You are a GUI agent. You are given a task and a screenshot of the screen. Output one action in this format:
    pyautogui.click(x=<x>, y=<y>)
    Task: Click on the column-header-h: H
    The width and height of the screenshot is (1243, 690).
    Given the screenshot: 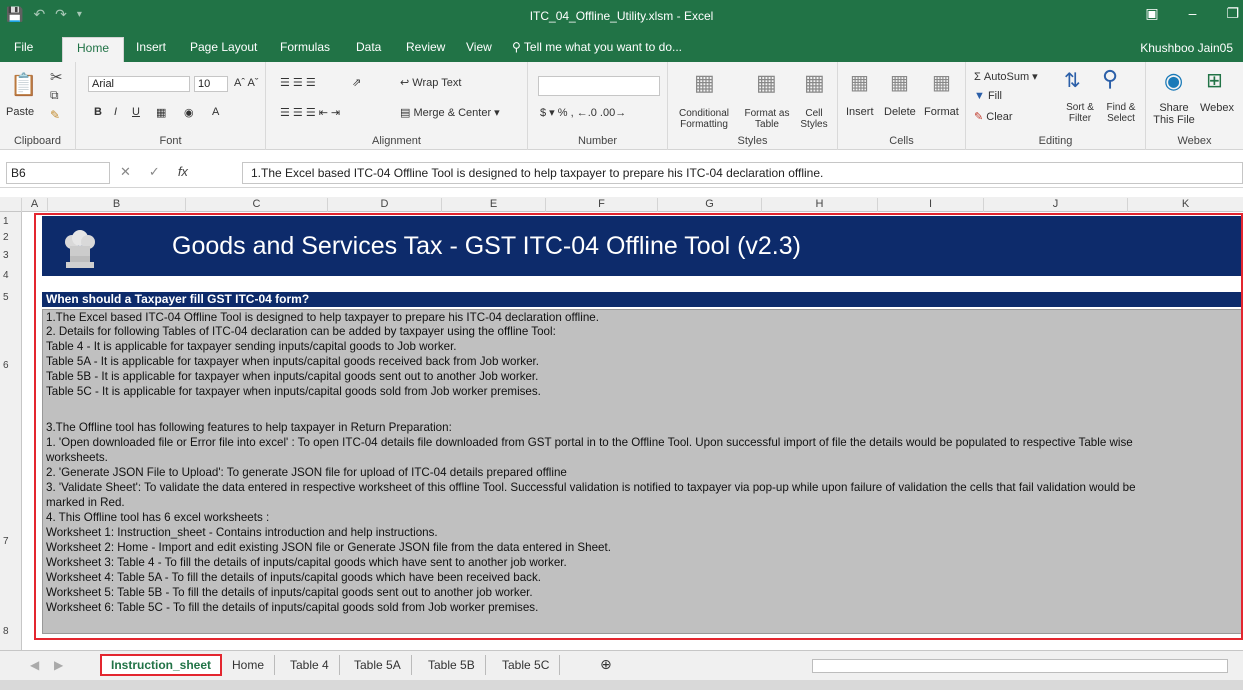 What is the action you would take?
    pyautogui.click(x=820, y=205)
    